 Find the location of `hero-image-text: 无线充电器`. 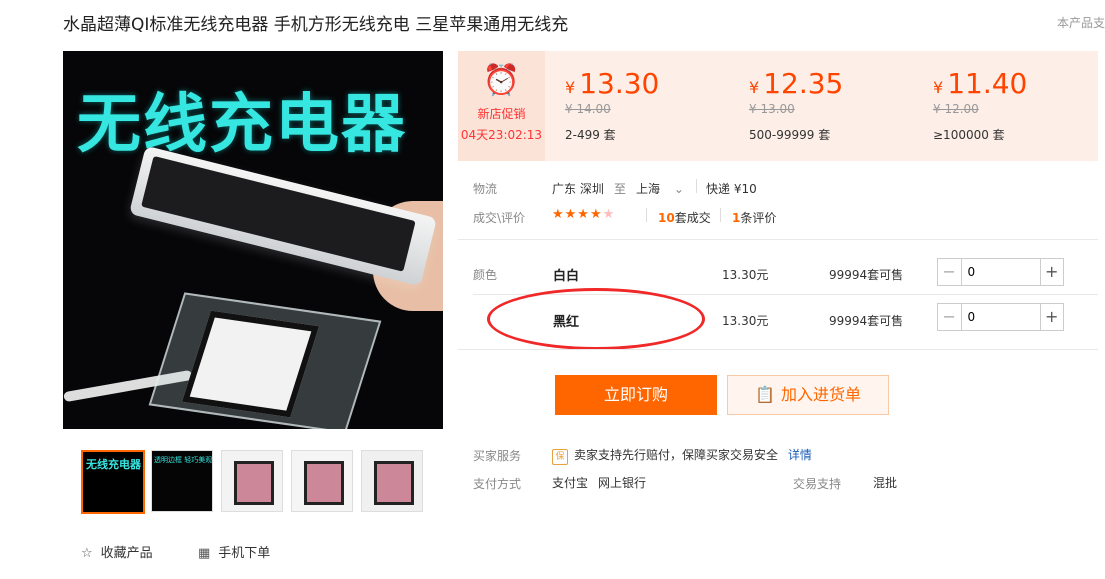

hero-image-text: 无线充电器 is located at coordinates (242, 125).